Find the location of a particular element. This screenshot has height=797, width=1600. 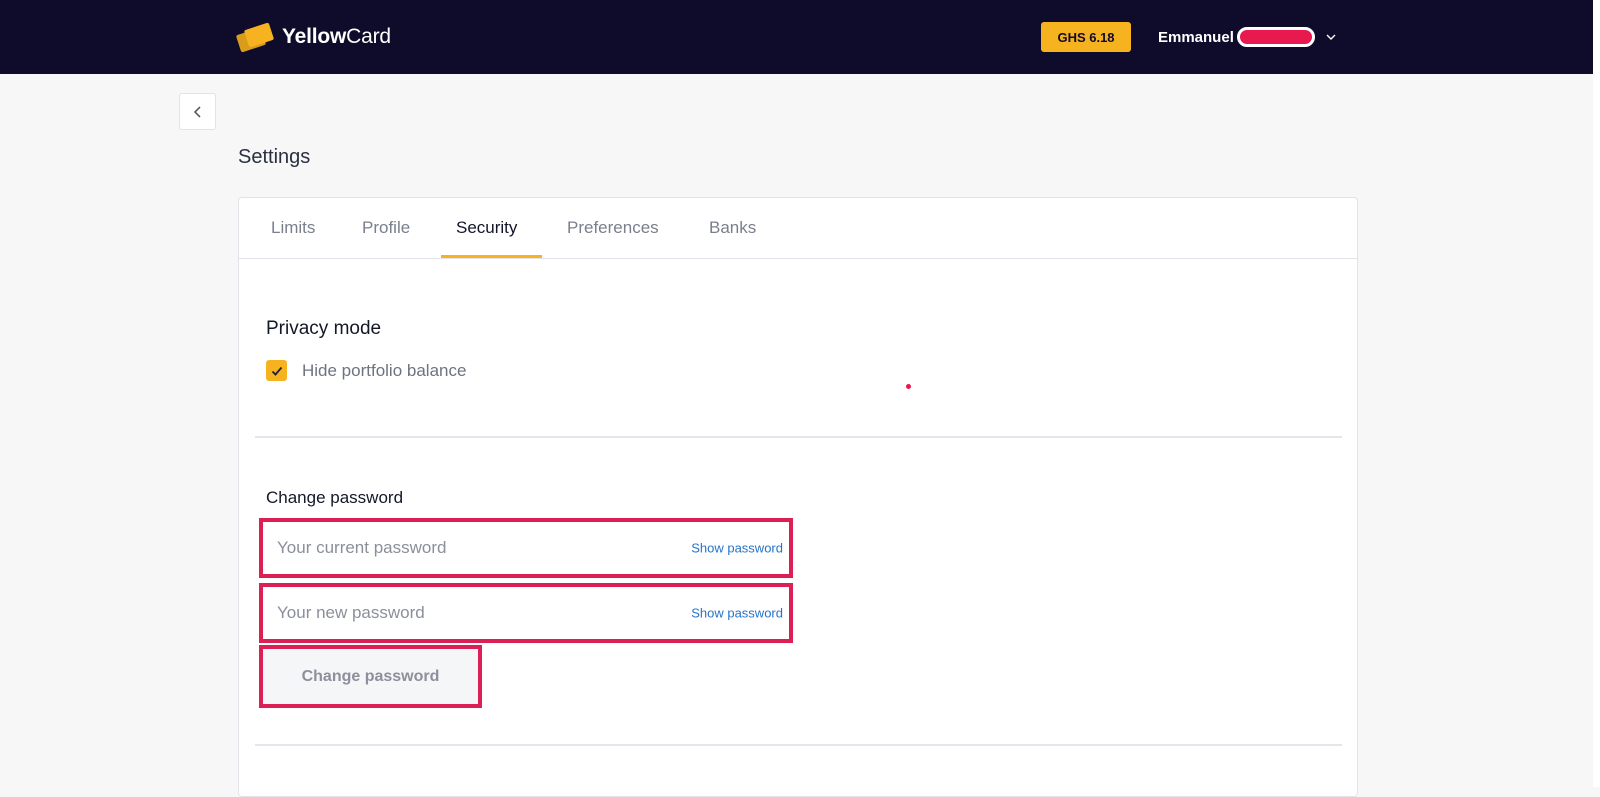

change-password-title: Change password is located at coordinates (335, 497).